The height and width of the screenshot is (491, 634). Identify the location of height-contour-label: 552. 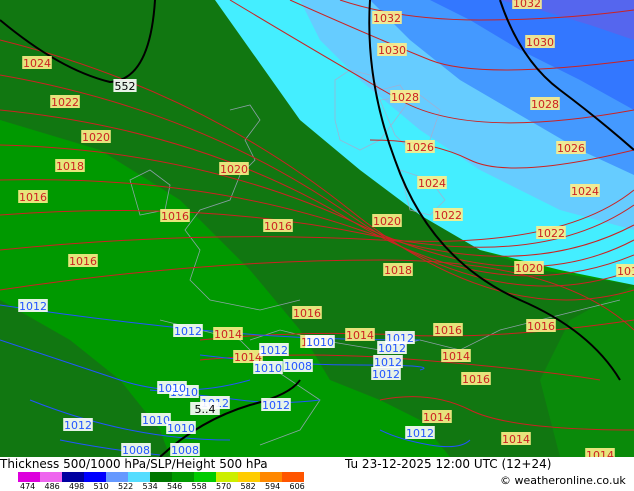
(125, 86).